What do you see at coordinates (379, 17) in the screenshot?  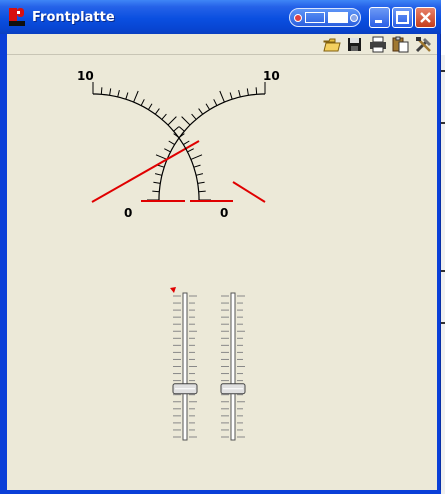 I see `minimize-button` at bounding box center [379, 17].